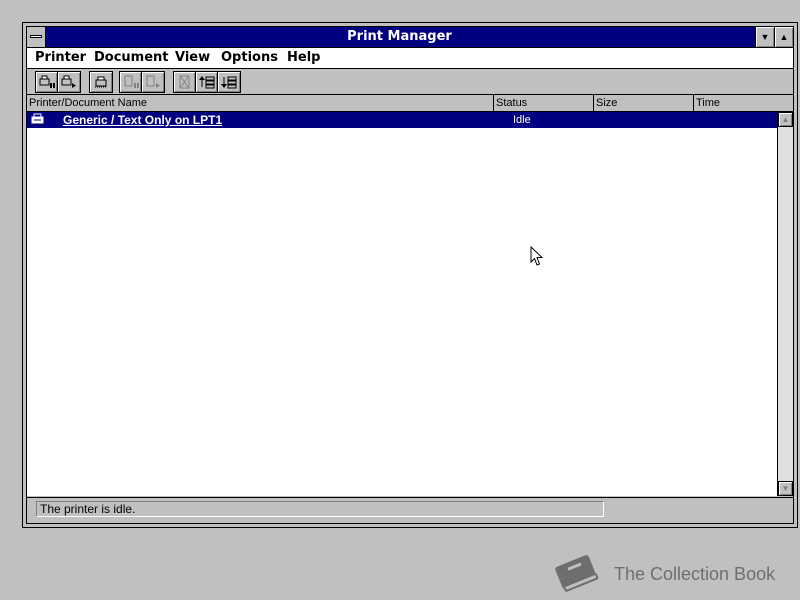 Image resolution: width=800 pixels, height=600 pixels. I want to click on queue-control-group, so click(207, 82).